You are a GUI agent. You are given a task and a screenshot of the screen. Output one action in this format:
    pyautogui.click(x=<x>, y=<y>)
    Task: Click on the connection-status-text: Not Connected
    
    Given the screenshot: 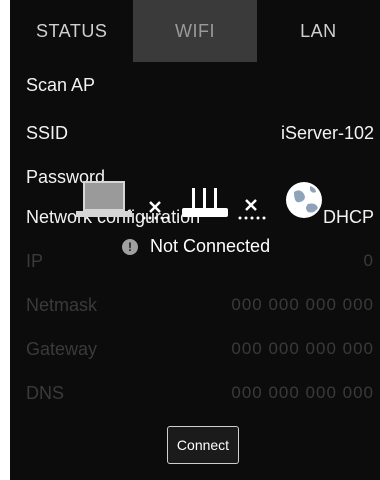 What is the action you would take?
    pyautogui.click(x=210, y=246)
    